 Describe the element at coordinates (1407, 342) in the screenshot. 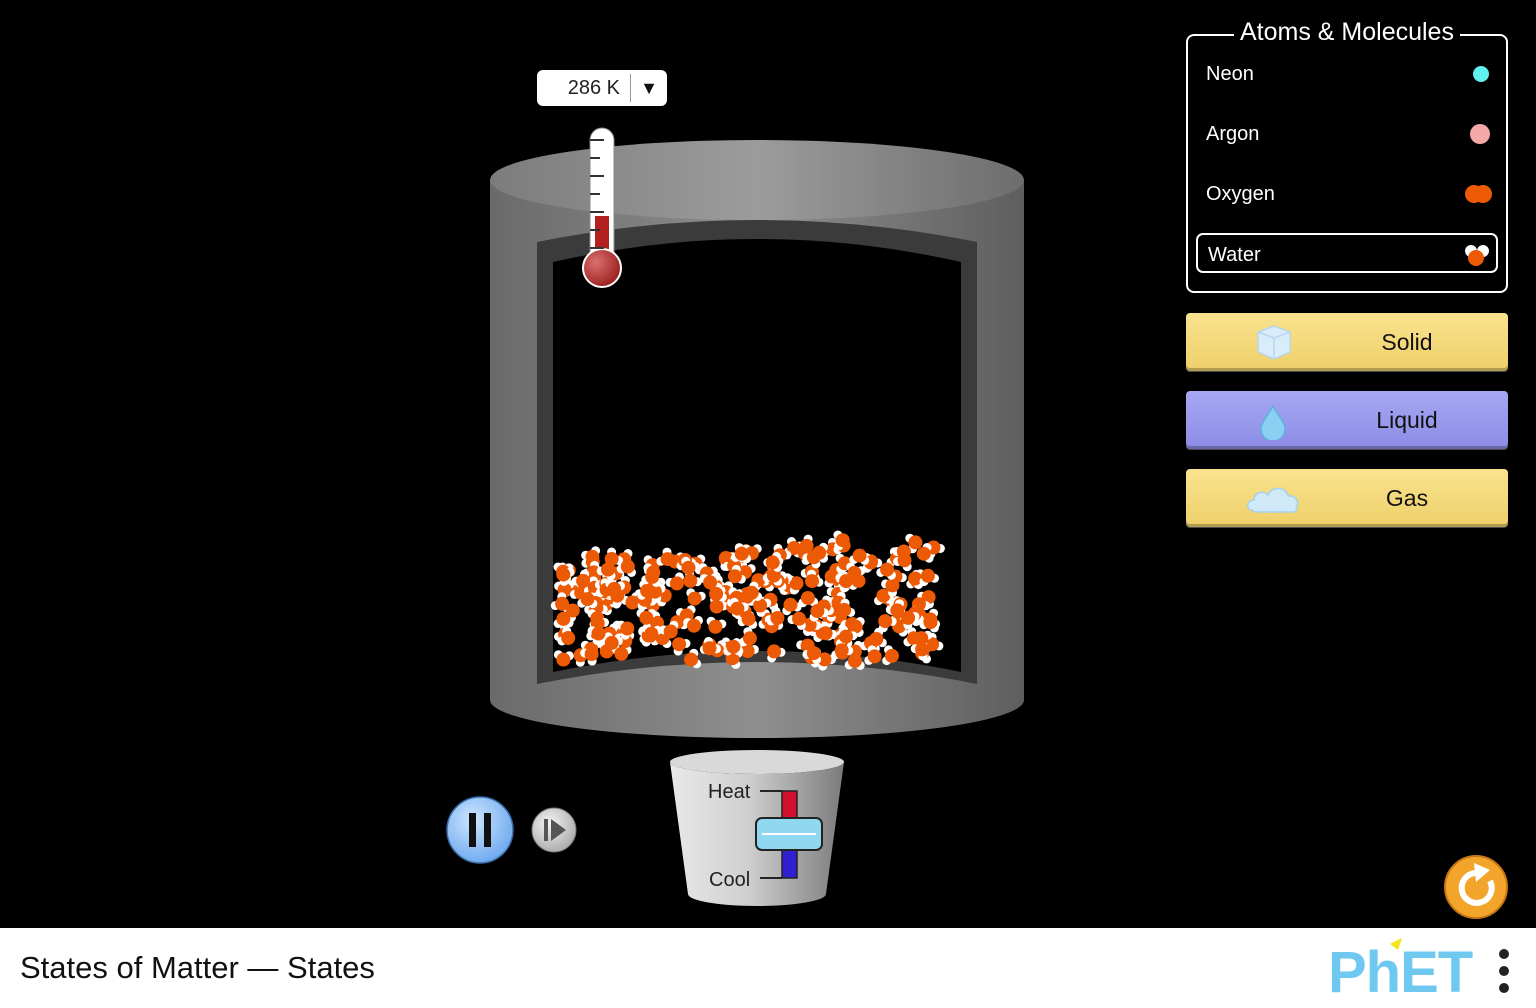

I see `solid-label: Solid` at that location.